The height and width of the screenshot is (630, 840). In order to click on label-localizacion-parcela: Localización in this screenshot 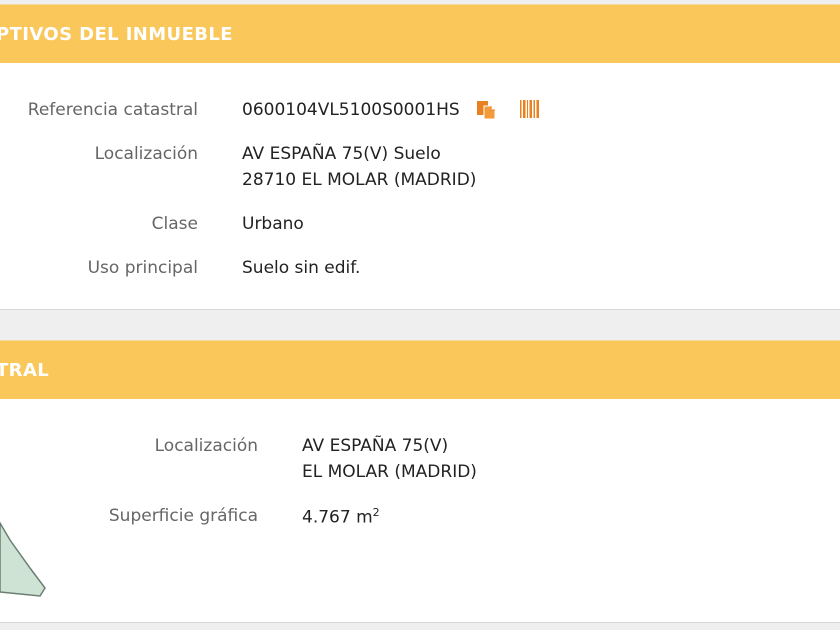, I will do `click(206, 446)`.